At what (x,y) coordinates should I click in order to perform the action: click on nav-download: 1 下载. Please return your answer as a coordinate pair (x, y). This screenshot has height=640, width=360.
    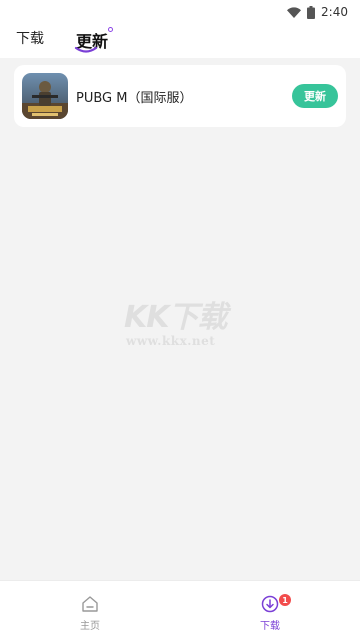
    Looking at the image, I should click on (270, 610).